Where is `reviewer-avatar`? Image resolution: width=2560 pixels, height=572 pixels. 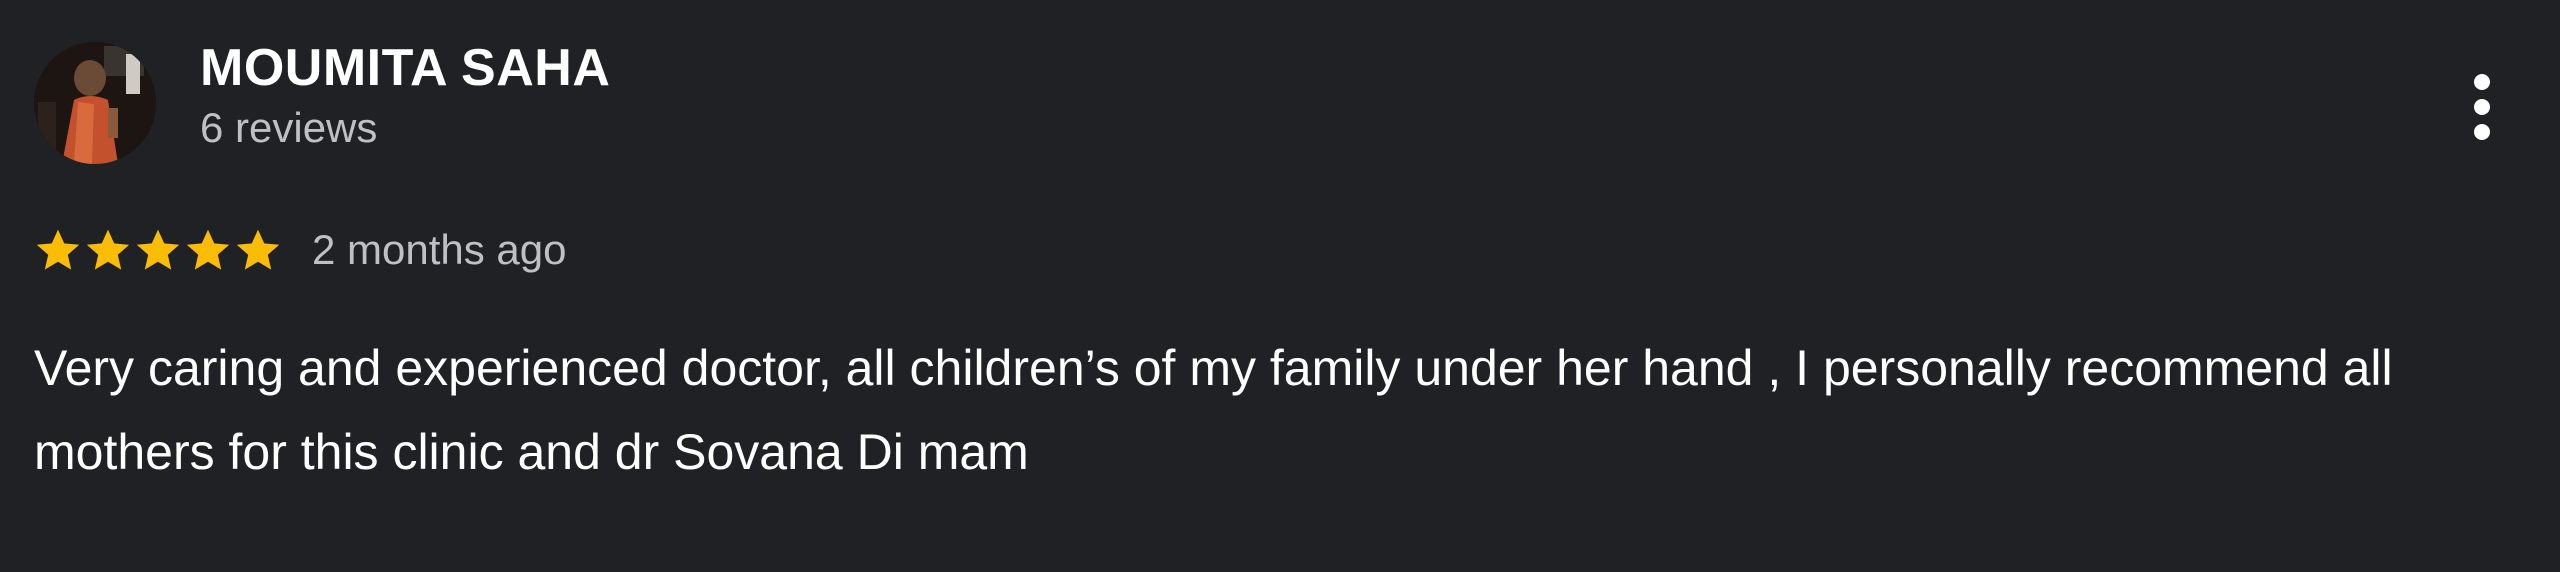
reviewer-avatar is located at coordinates (95, 103).